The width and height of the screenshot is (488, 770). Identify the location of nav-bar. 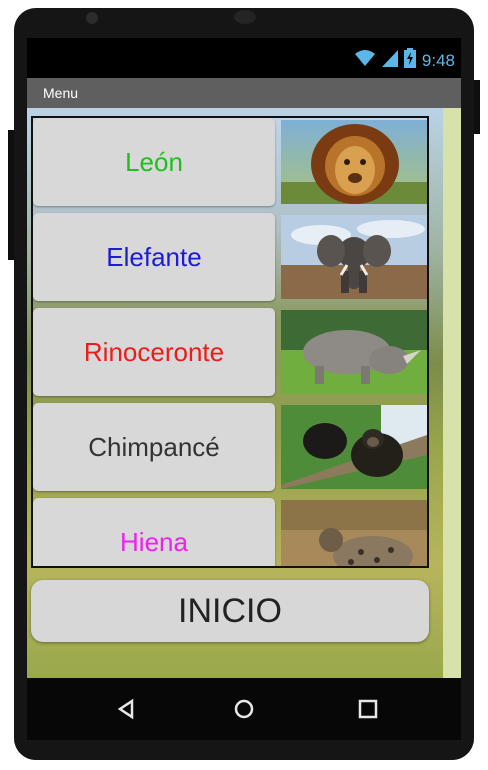
(244, 709).